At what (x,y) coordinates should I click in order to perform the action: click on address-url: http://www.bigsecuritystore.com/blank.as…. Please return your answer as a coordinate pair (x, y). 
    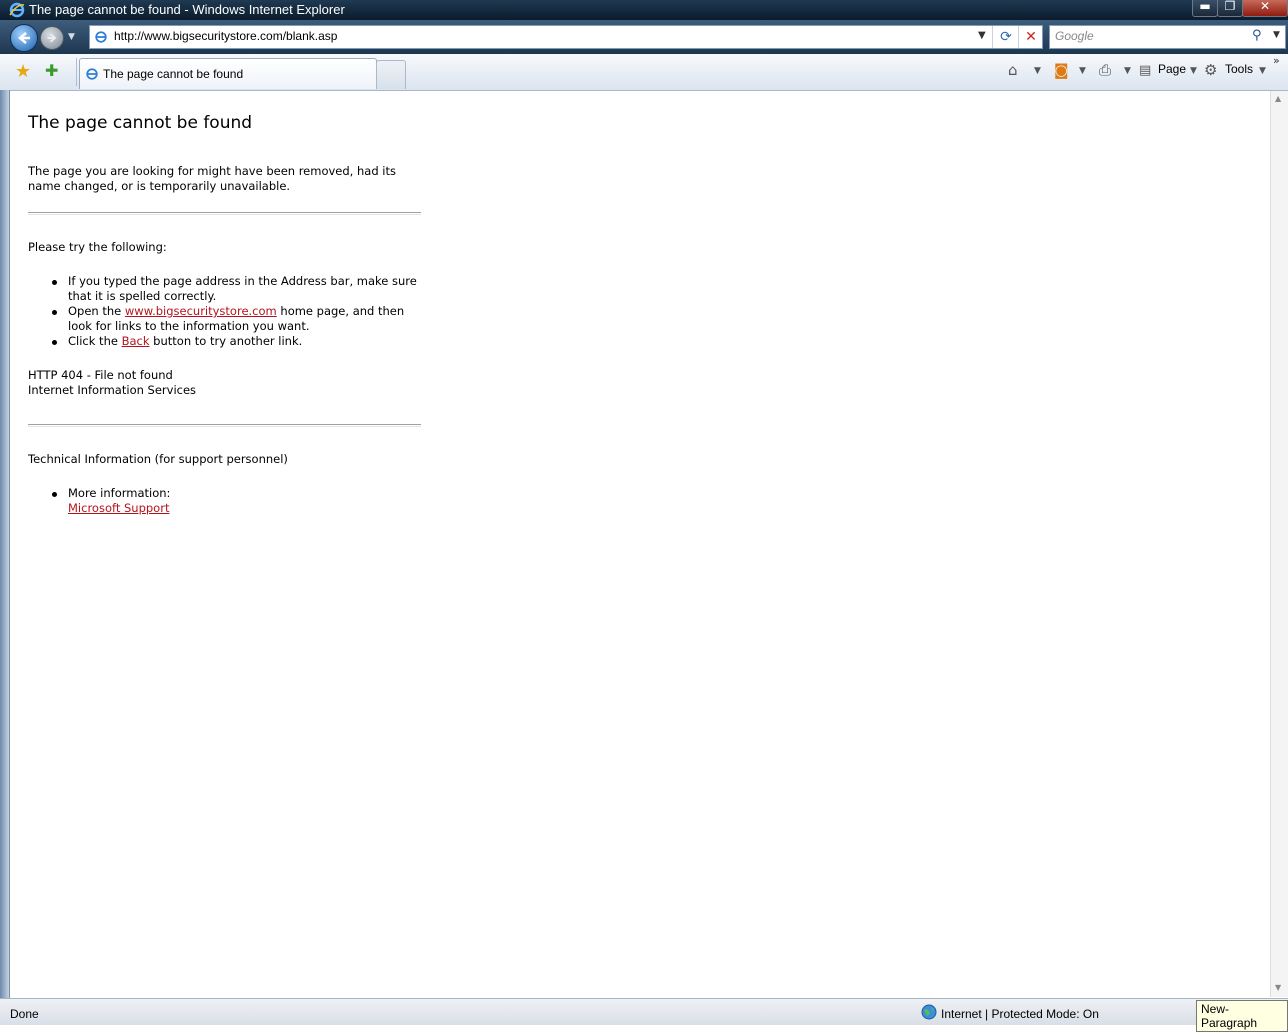
    Looking at the image, I should click on (225, 36).